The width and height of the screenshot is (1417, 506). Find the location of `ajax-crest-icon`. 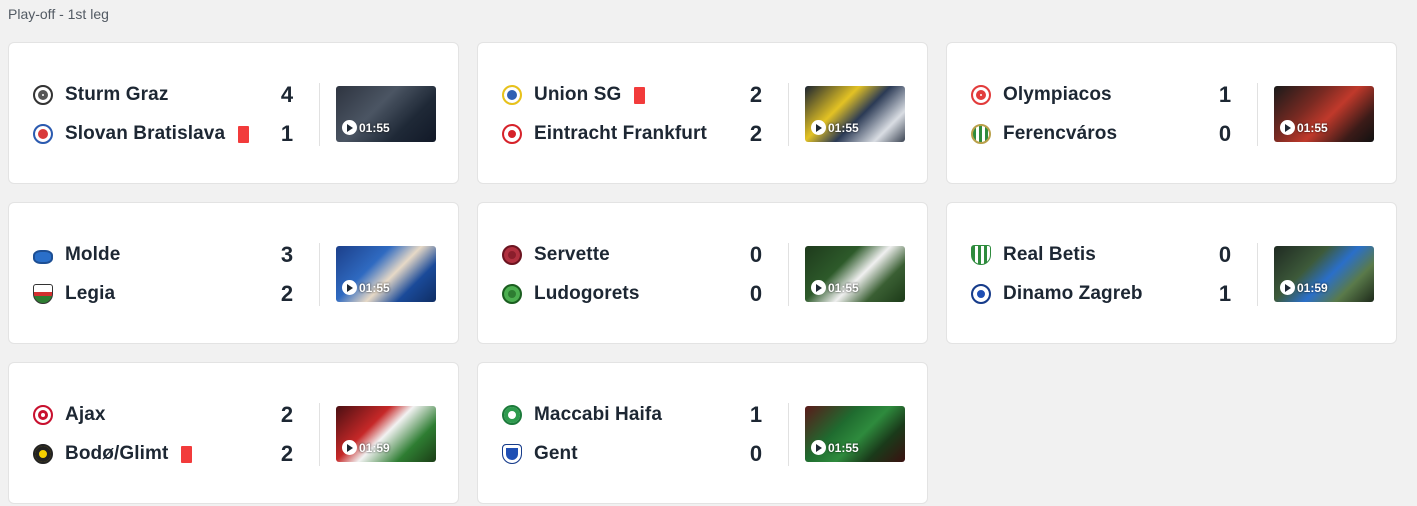

ajax-crest-icon is located at coordinates (43, 415).